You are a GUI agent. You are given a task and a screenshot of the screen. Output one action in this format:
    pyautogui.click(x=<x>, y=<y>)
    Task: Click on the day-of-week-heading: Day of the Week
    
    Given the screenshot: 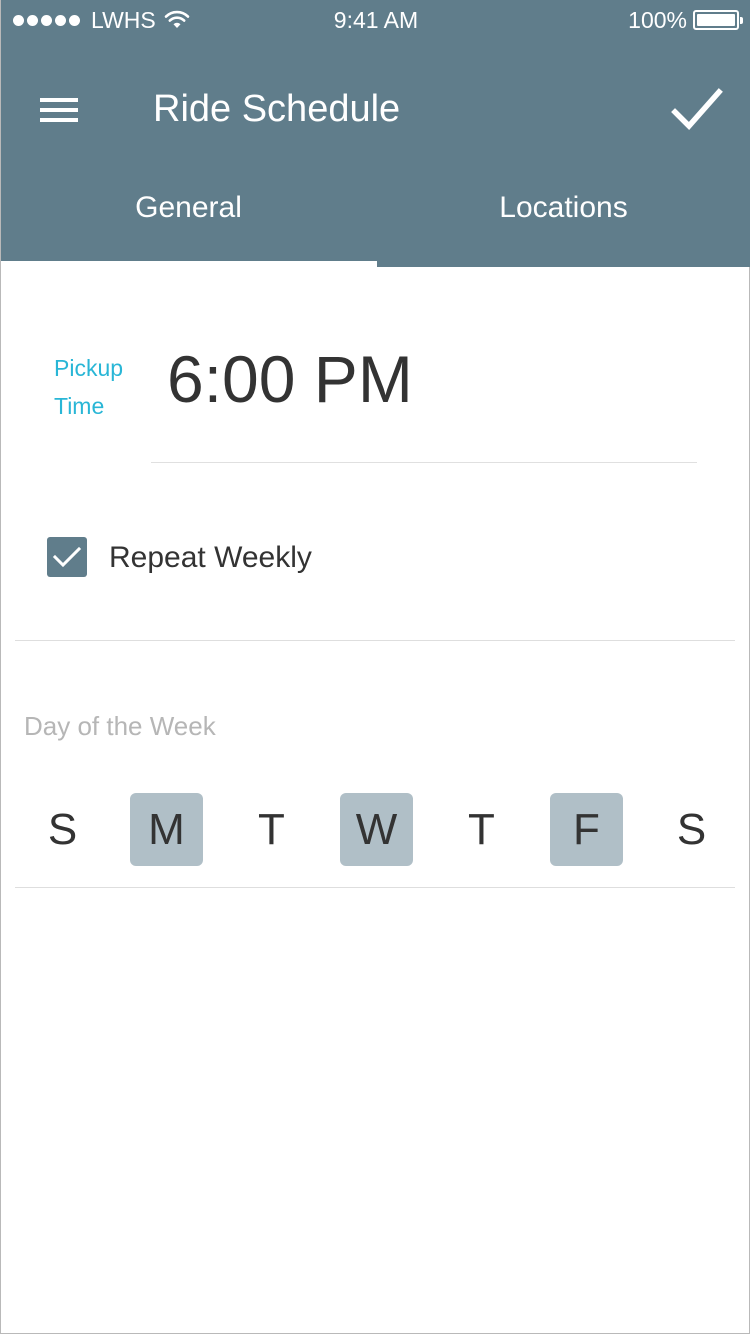 What is the action you would take?
    pyautogui.click(x=120, y=726)
    